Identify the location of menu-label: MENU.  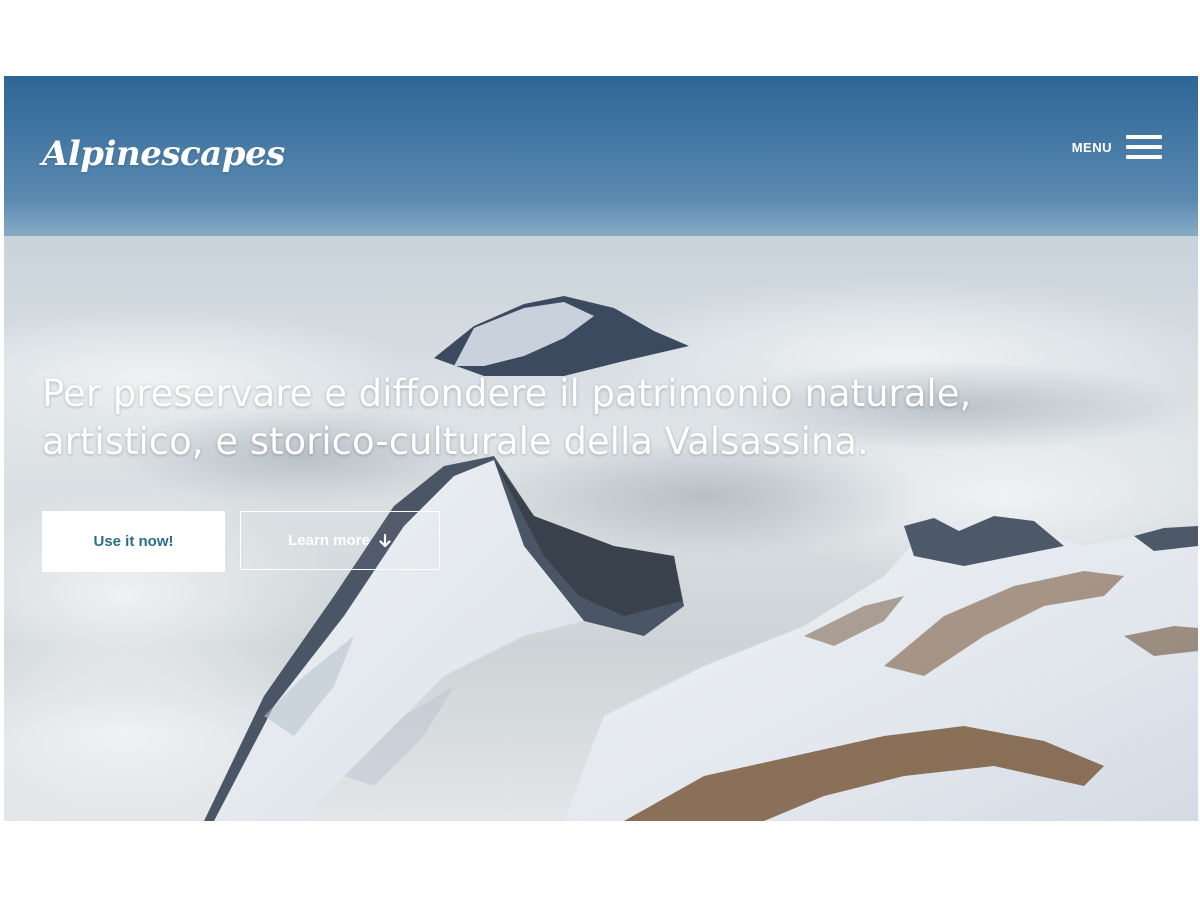
(1091, 147).